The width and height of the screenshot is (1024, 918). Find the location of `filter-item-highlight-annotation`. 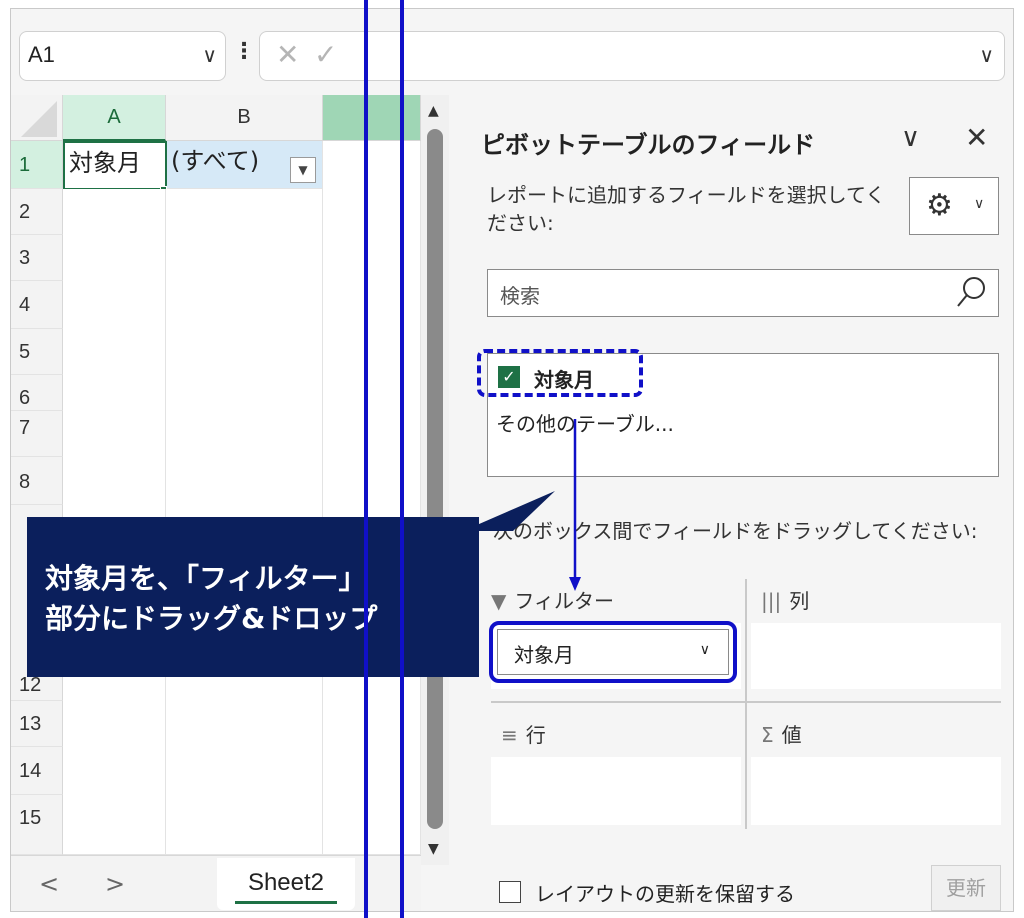

filter-item-highlight-annotation is located at coordinates (613, 652).